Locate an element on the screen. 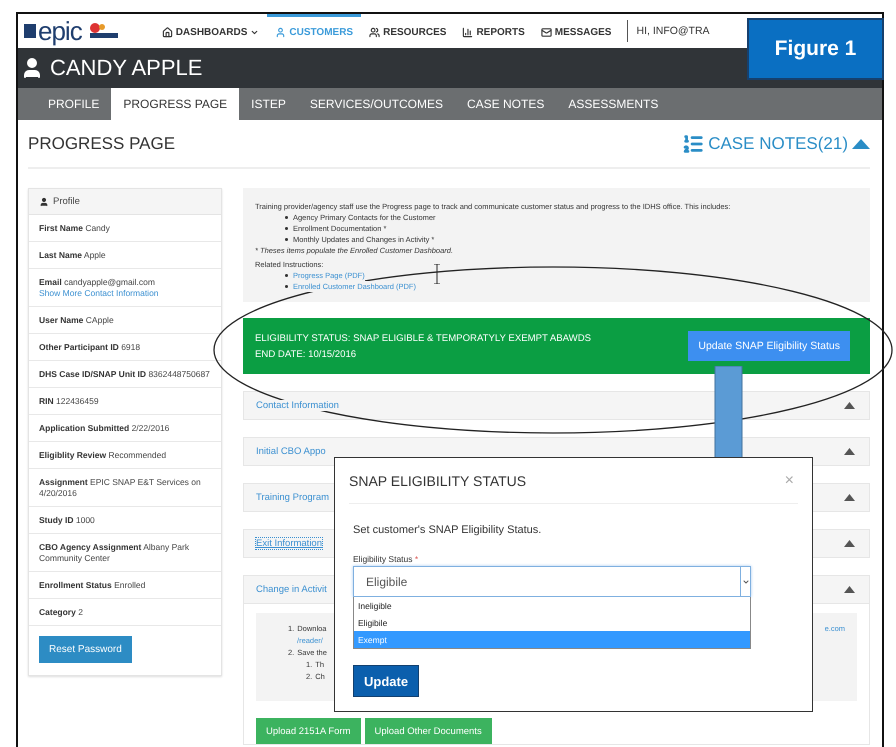  nav-link: DASHBOARDS is located at coordinates (211, 31).